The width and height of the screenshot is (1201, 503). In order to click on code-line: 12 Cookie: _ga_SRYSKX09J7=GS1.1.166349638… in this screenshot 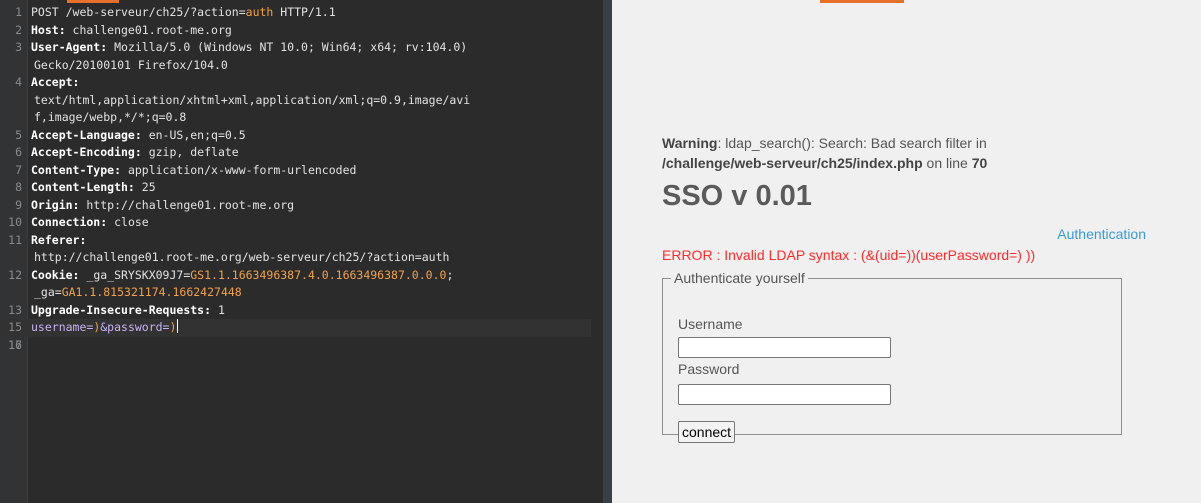, I will do `click(301, 276)`.